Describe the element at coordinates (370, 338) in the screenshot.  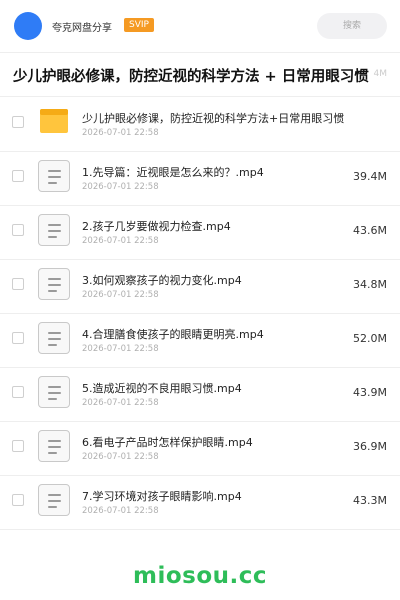
I see `file-size: 52.0M` at that location.